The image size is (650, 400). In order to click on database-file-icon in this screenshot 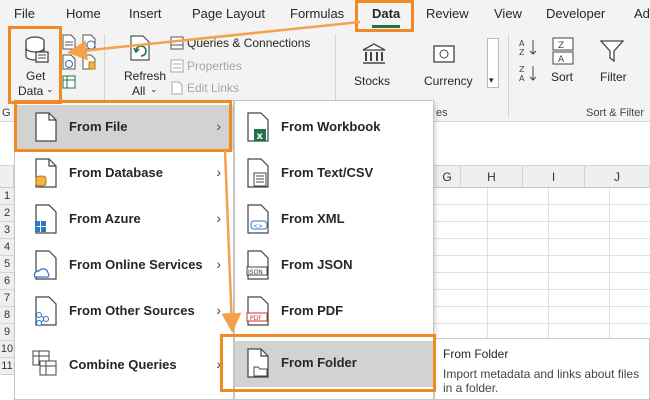, I will do `click(46, 173)`.